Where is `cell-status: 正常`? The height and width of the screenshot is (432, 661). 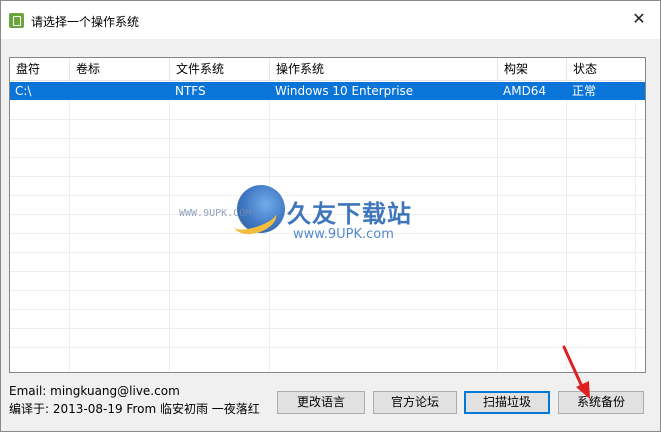
cell-status: 正常 is located at coordinates (584, 91).